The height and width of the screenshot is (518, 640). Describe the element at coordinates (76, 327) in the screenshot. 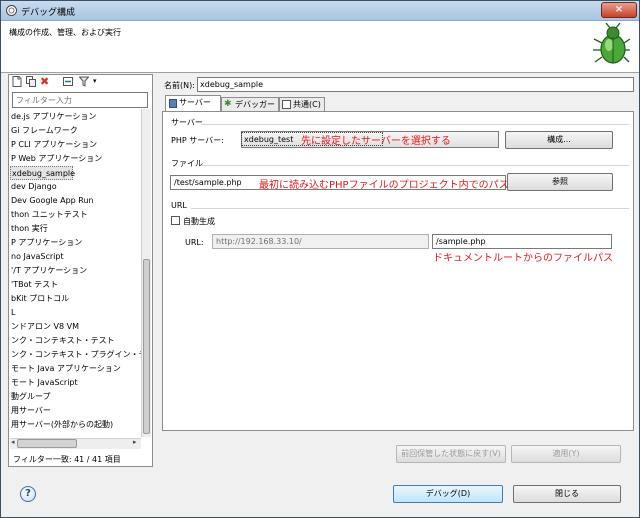

I see `list-item: ンドアロン V8 VM` at that location.